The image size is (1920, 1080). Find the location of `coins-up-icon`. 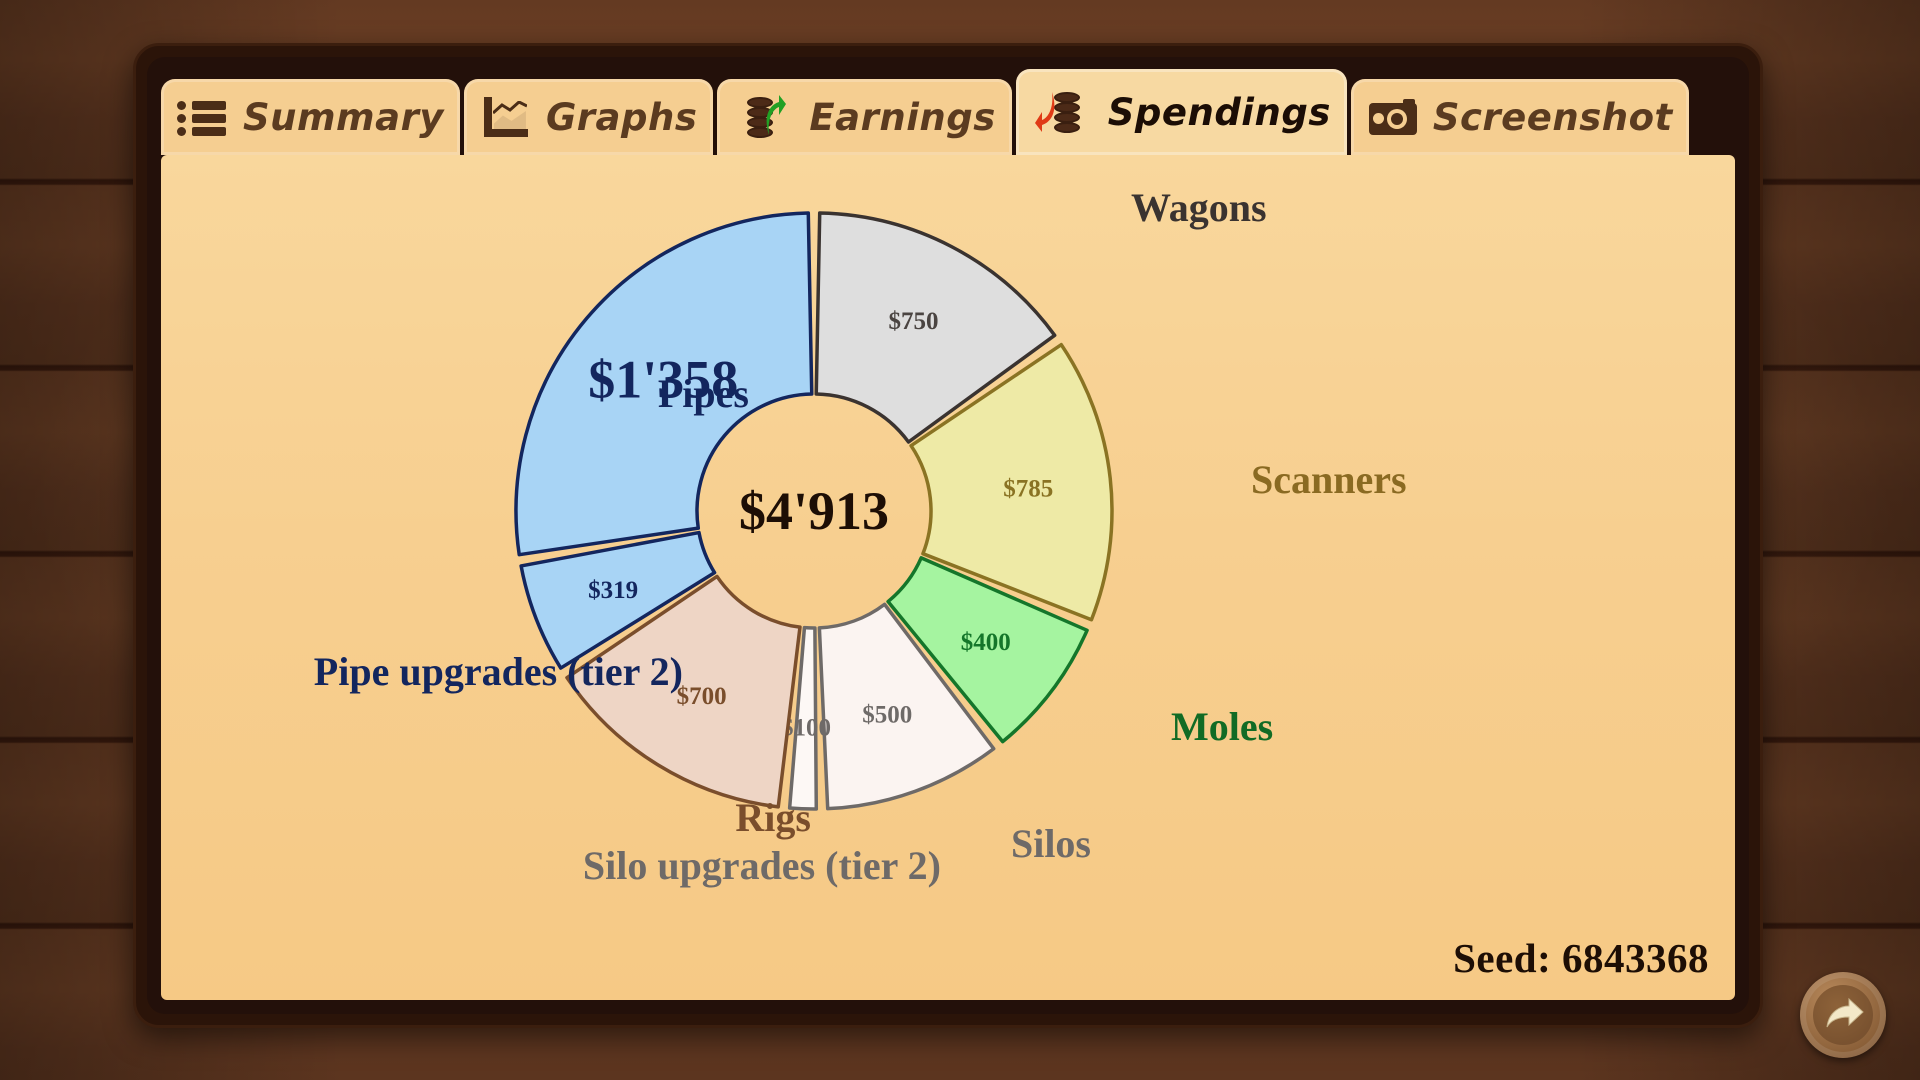

coins-up-icon is located at coordinates (764, 117).